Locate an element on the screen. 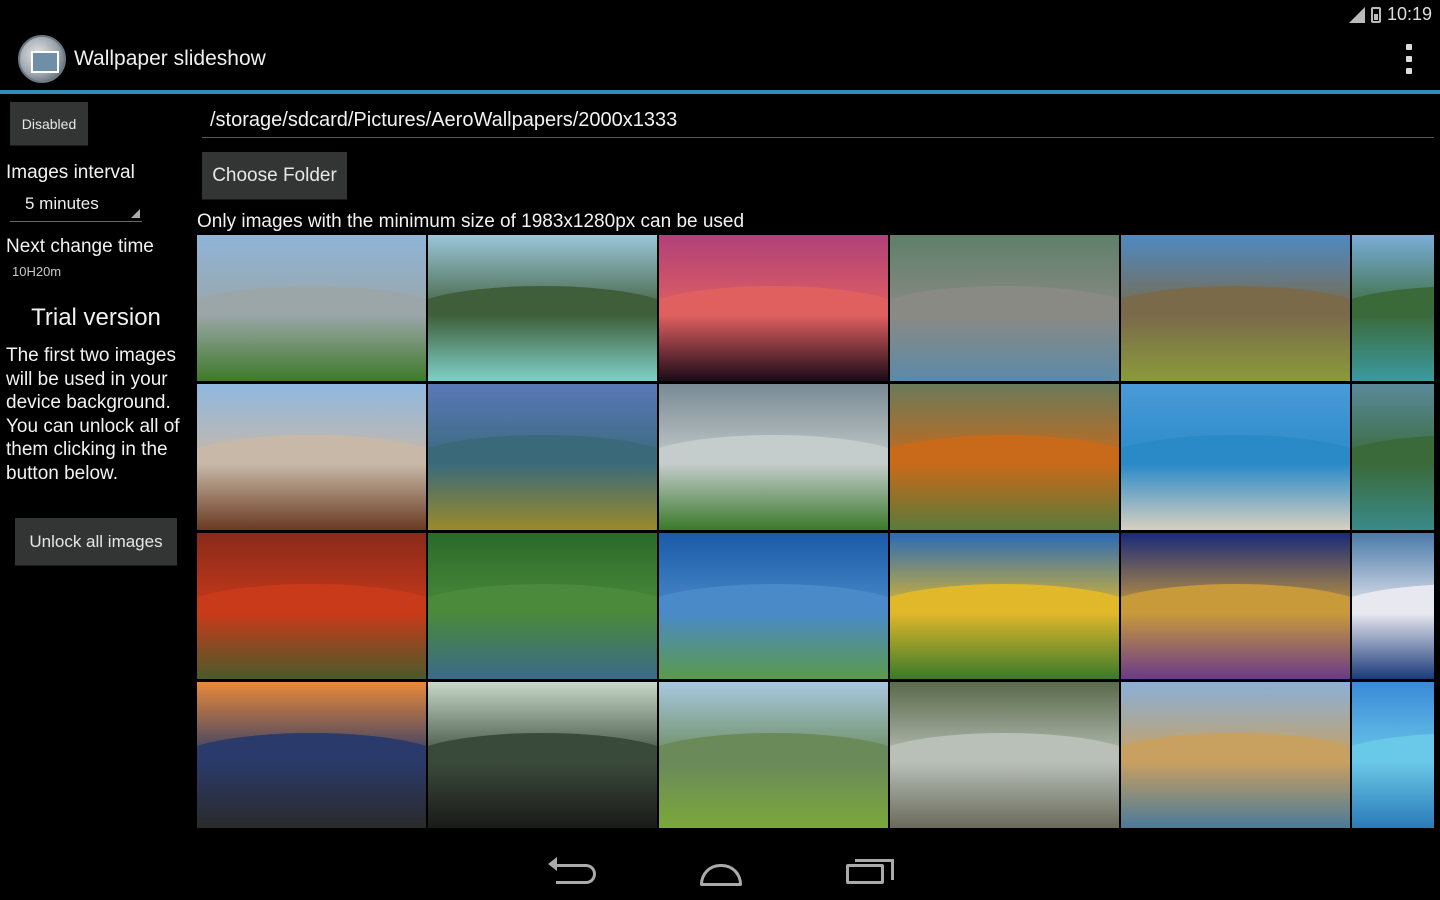 Image resolution: width=1440 pixels, height=900 pixels. status-bar: 10:19 is located at coordinates (720, 15).